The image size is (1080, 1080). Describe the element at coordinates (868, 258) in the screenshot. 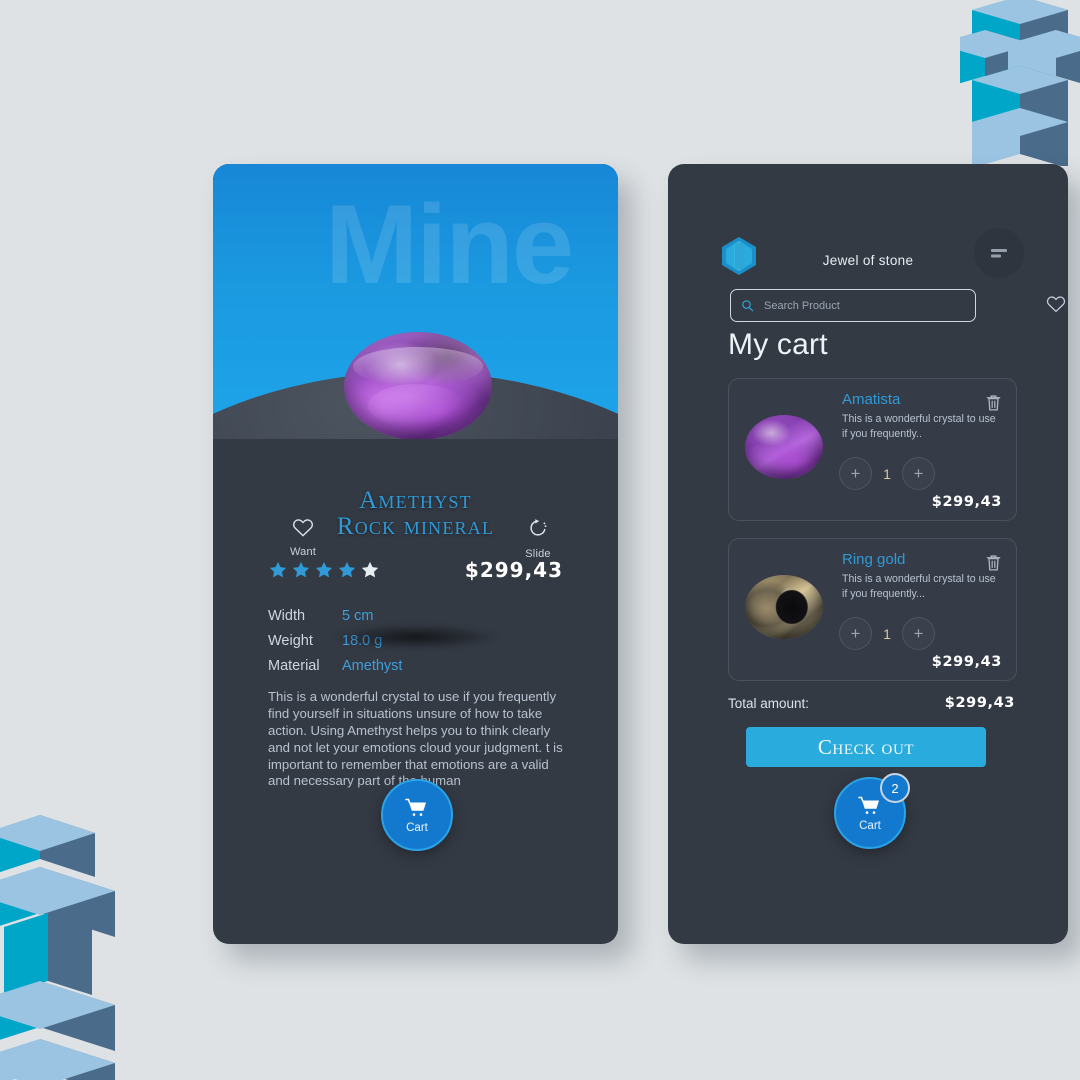

I see `cart-header: Jewel of stone` at that location.